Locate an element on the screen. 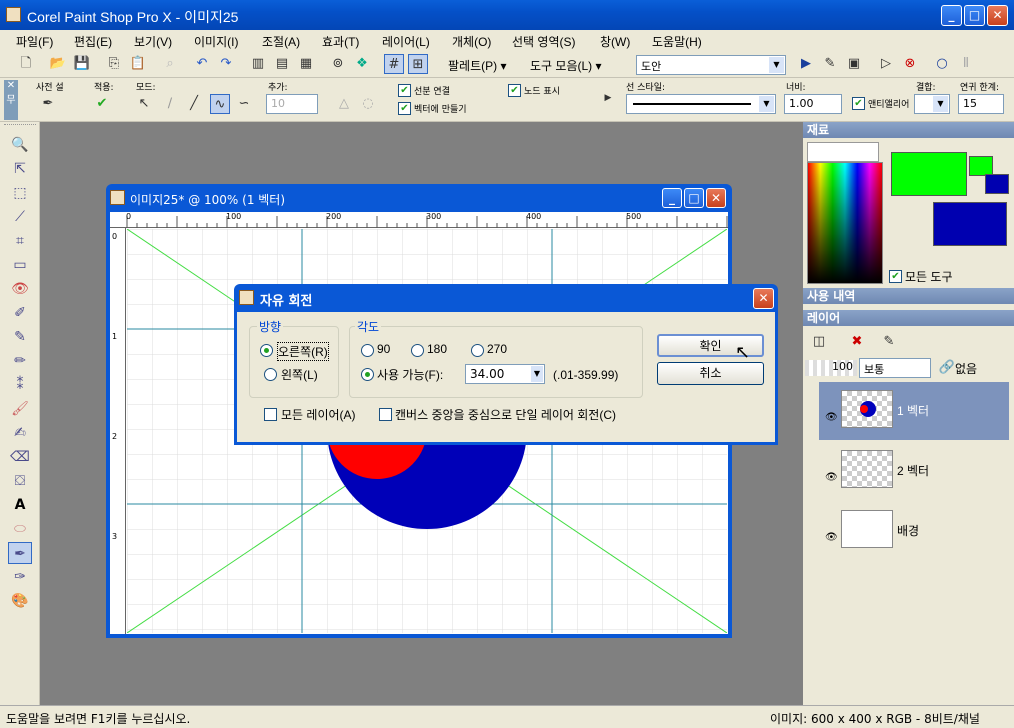 This screenshot has height=728, width=1014. freehand-icon: ∿ is located at coordinates (220, 104).